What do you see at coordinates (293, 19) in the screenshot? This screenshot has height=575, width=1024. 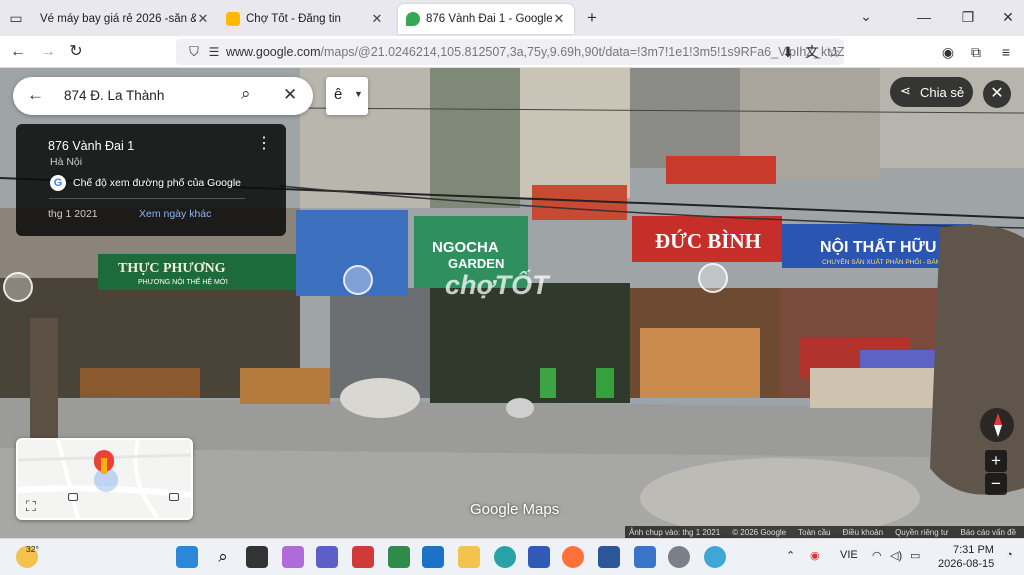 I see `tab-title: Chợ Tốt - Đăng tin` at bounding box center [293, 19].